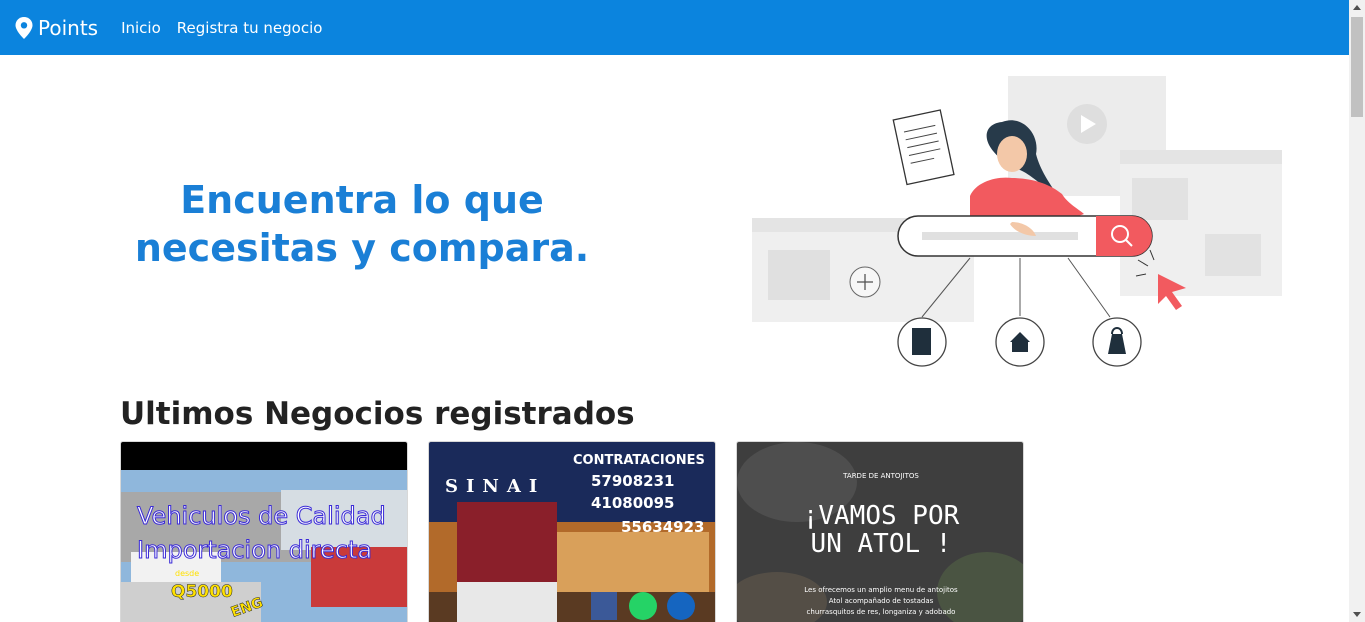 The height and width of the screenshot is (622, 1365). I want to click on card2-phone-2: 41080095, so click(633, 503).